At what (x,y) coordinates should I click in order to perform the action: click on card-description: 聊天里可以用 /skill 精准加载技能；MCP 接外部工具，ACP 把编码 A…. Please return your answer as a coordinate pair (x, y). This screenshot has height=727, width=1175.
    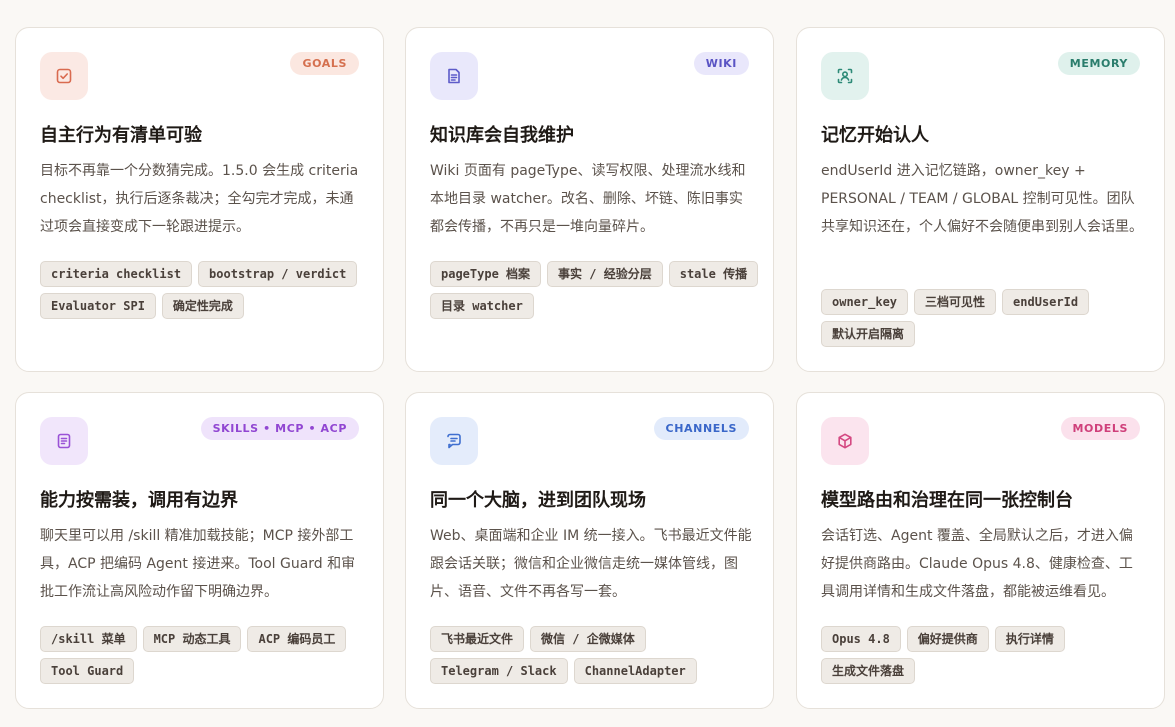
    Looking at the image, I should click on (198, 564).